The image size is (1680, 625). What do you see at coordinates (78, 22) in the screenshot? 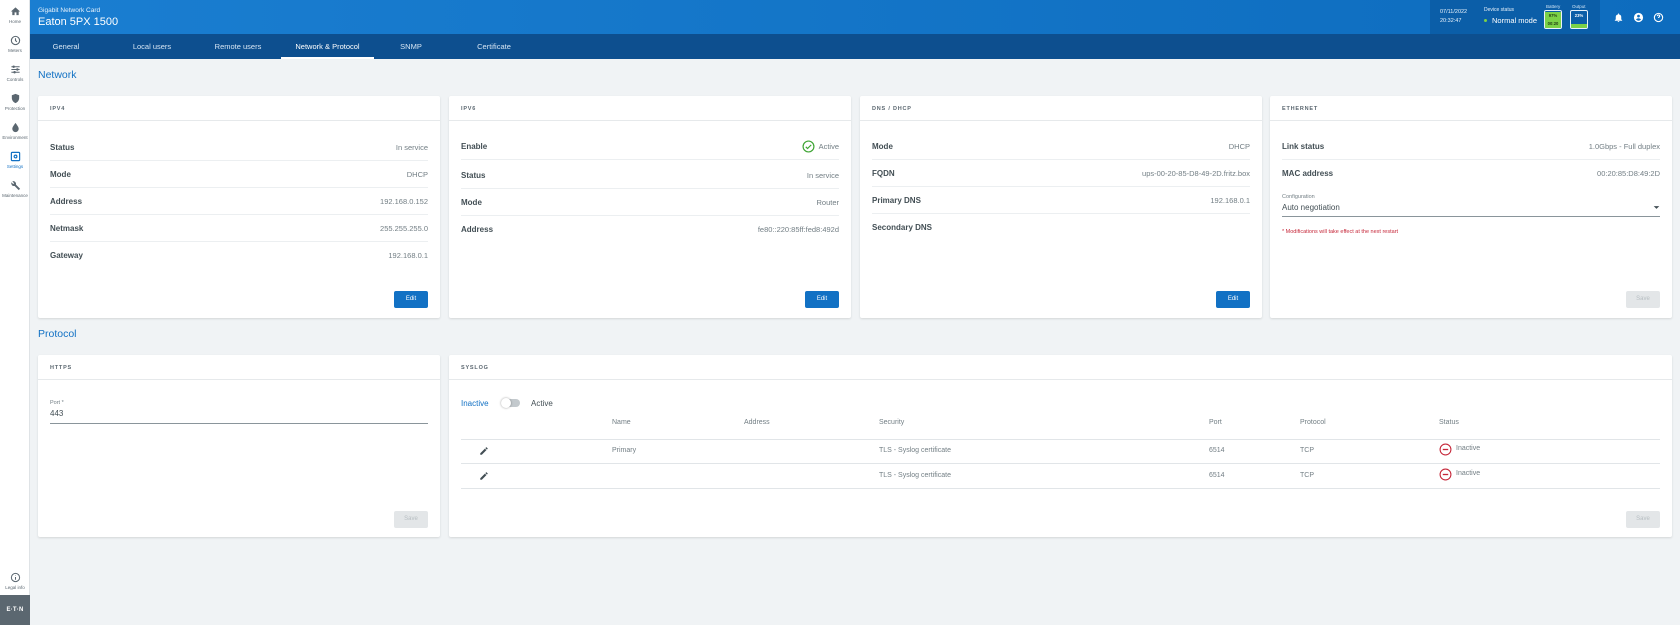
I see `product-title: Eaton 5PX 1500` at bounding box center [78, 22].